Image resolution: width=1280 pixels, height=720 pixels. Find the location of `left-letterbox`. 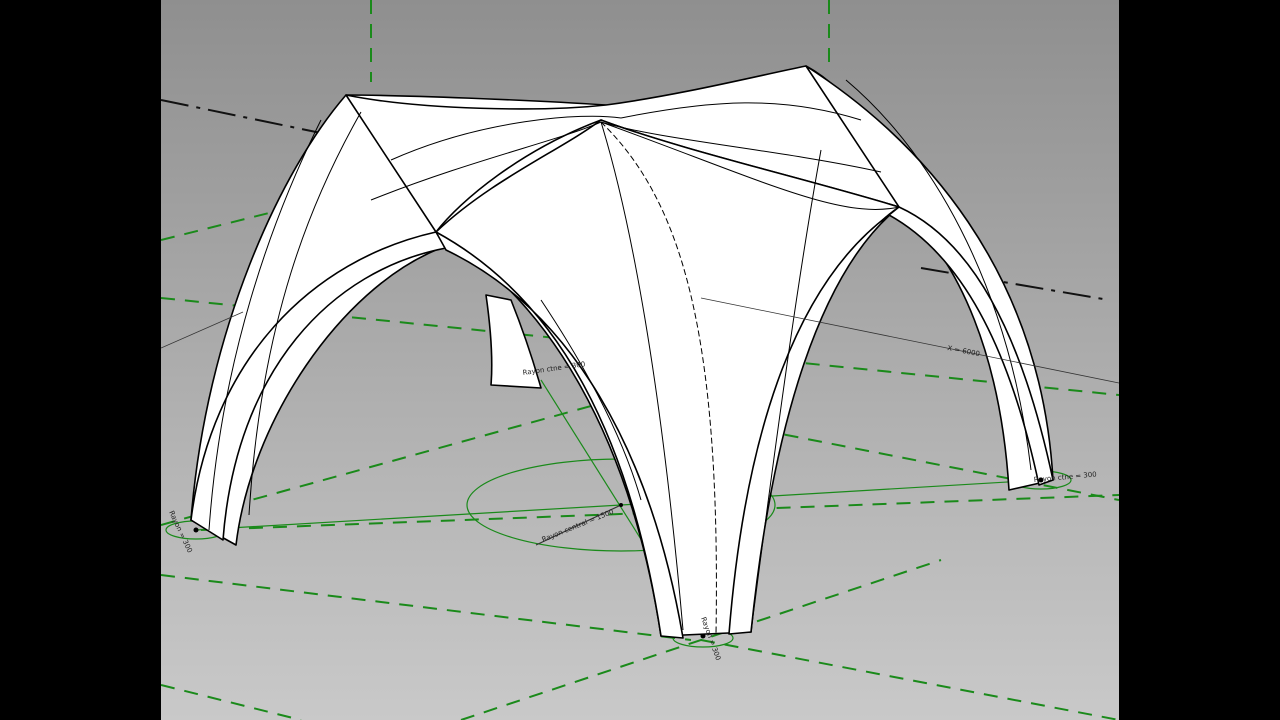

left-letterbox is located at coordinates (80, 360).